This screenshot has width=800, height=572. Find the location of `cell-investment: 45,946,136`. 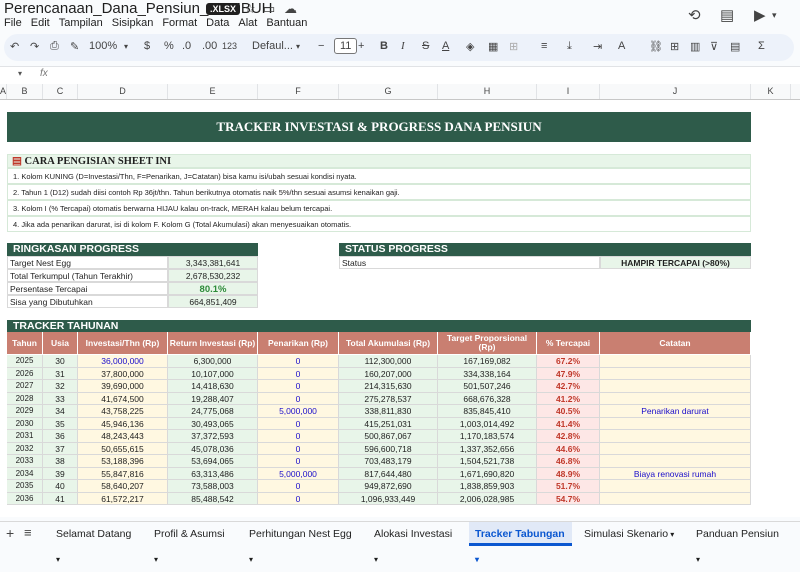

cell-investment: 45,946,136 is located at coordinates (123, 423).